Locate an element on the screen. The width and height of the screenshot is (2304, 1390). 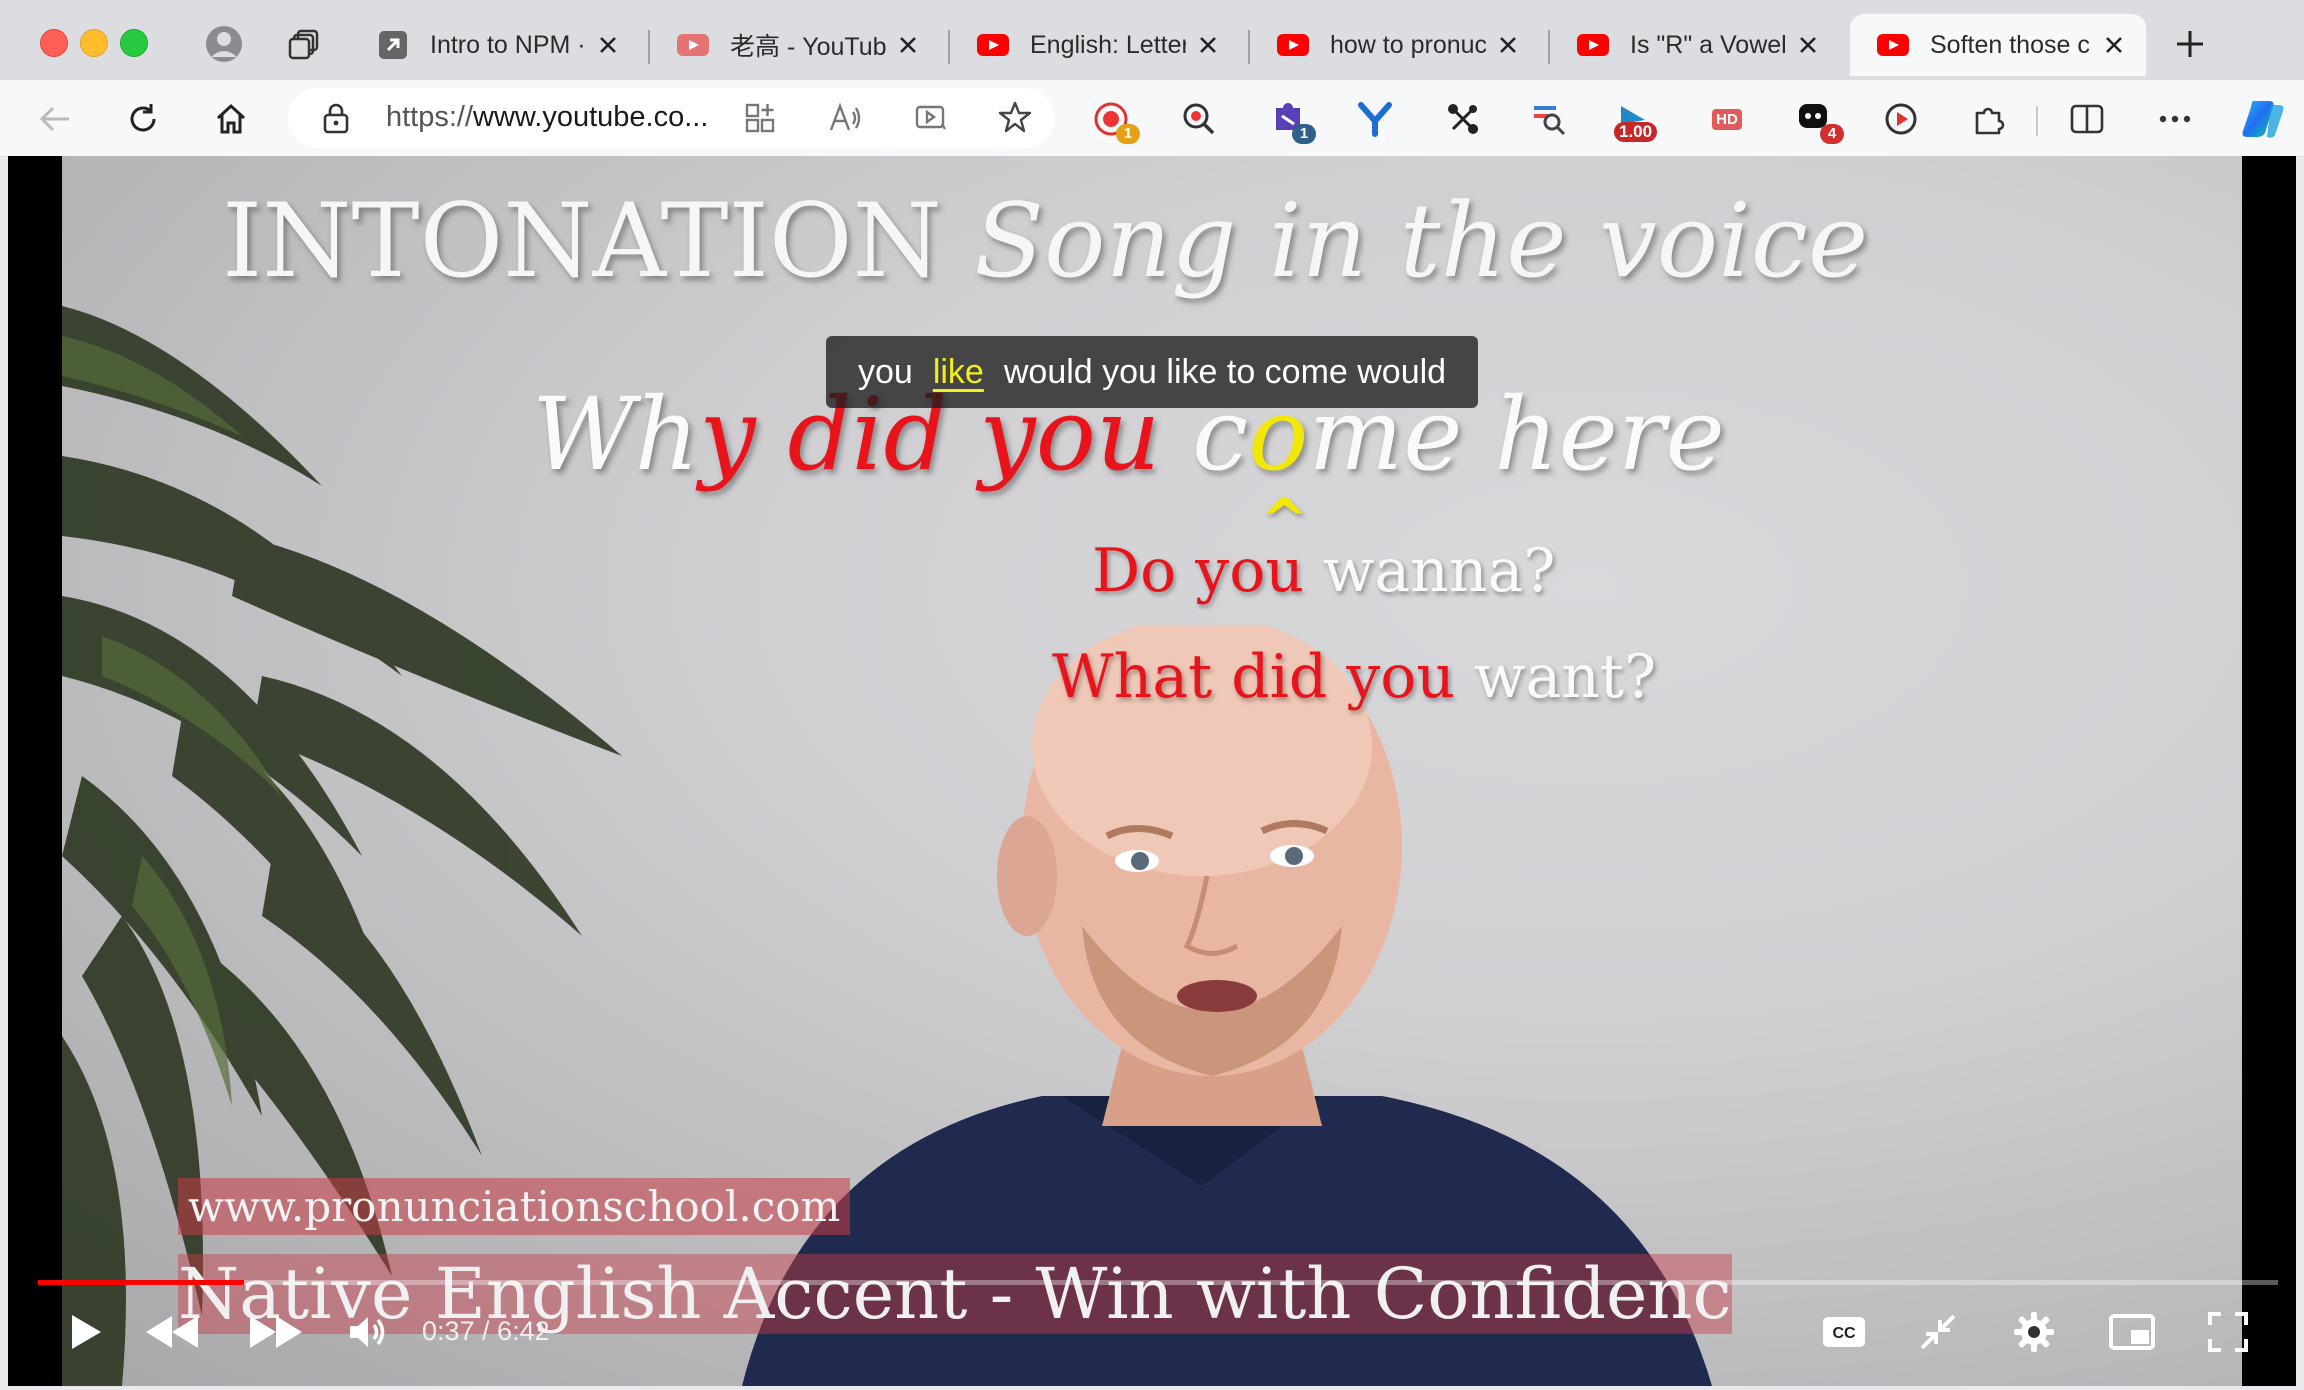
search-lens-extension-icon is located at coordinates (1199, 119).